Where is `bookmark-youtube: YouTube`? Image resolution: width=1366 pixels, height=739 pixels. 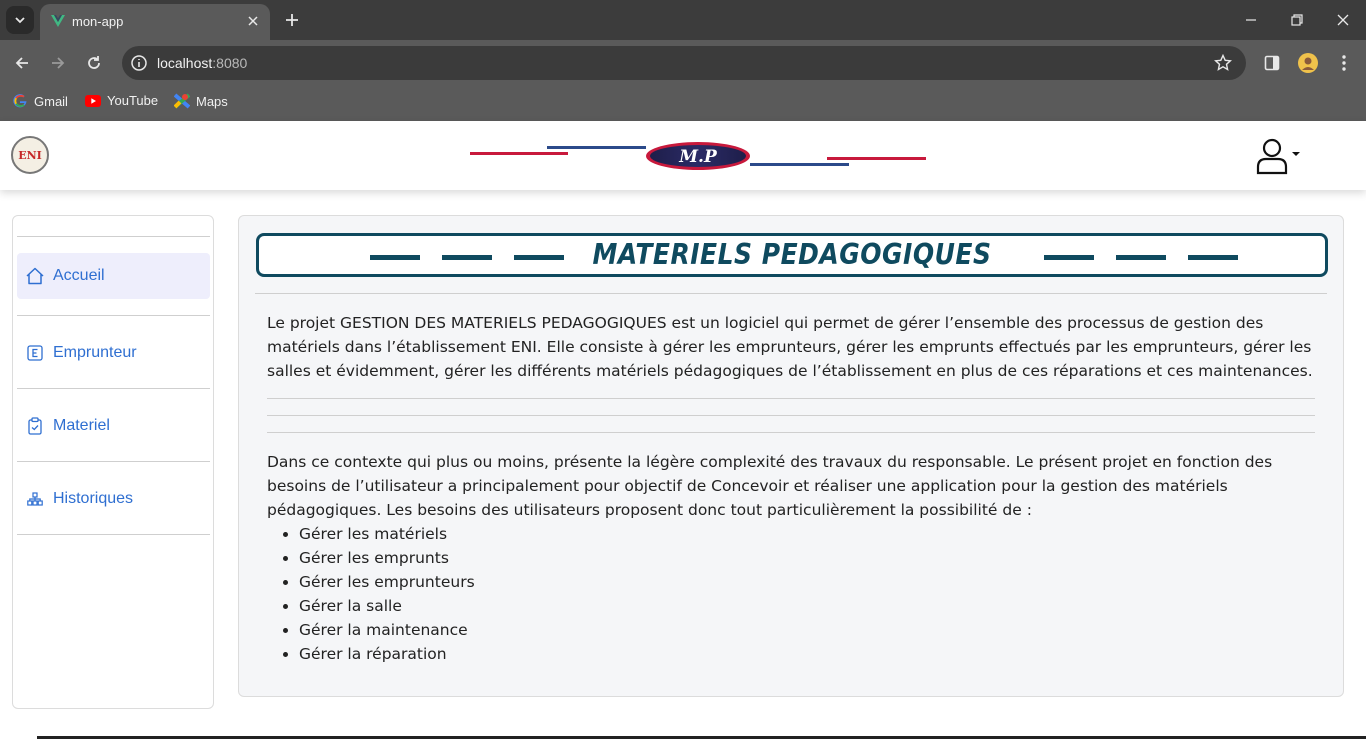
bookmark-youtube: YouTube is located at coordinates (121, 100).